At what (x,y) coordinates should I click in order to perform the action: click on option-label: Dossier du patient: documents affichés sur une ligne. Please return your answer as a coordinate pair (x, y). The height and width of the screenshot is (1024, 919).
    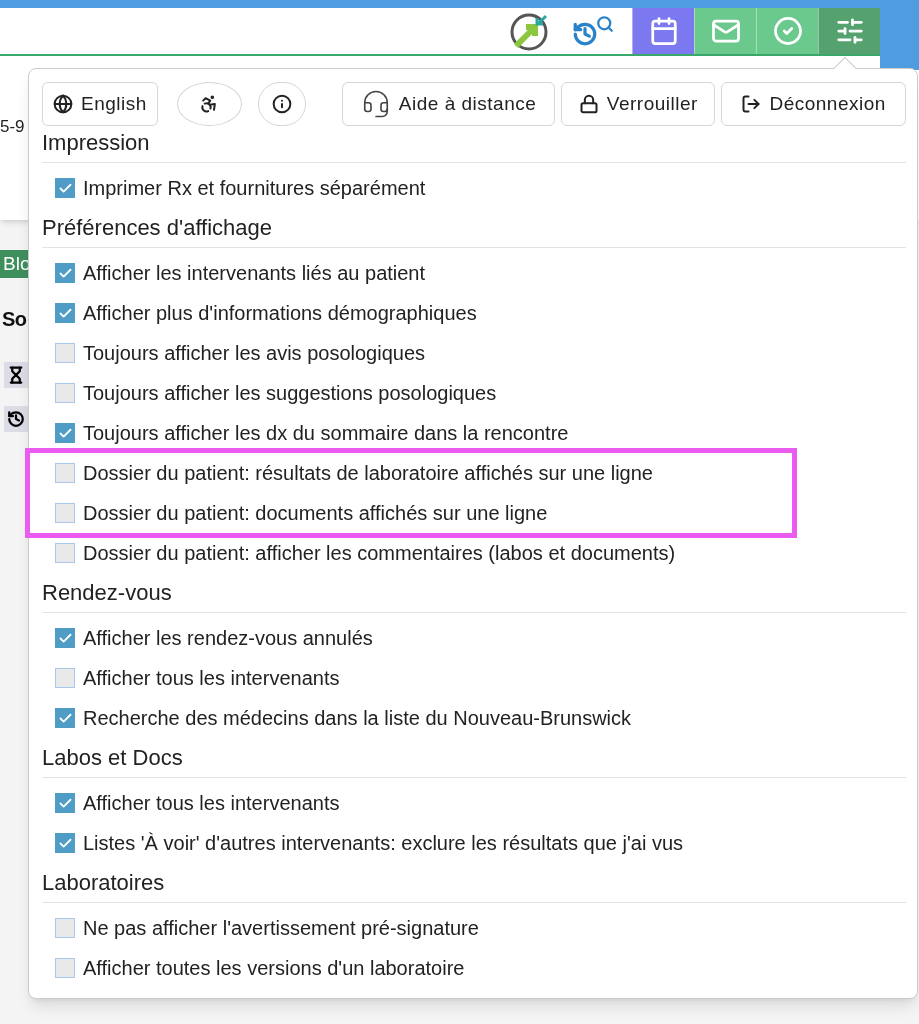
    Looking at the image, I should click on (315, 513).